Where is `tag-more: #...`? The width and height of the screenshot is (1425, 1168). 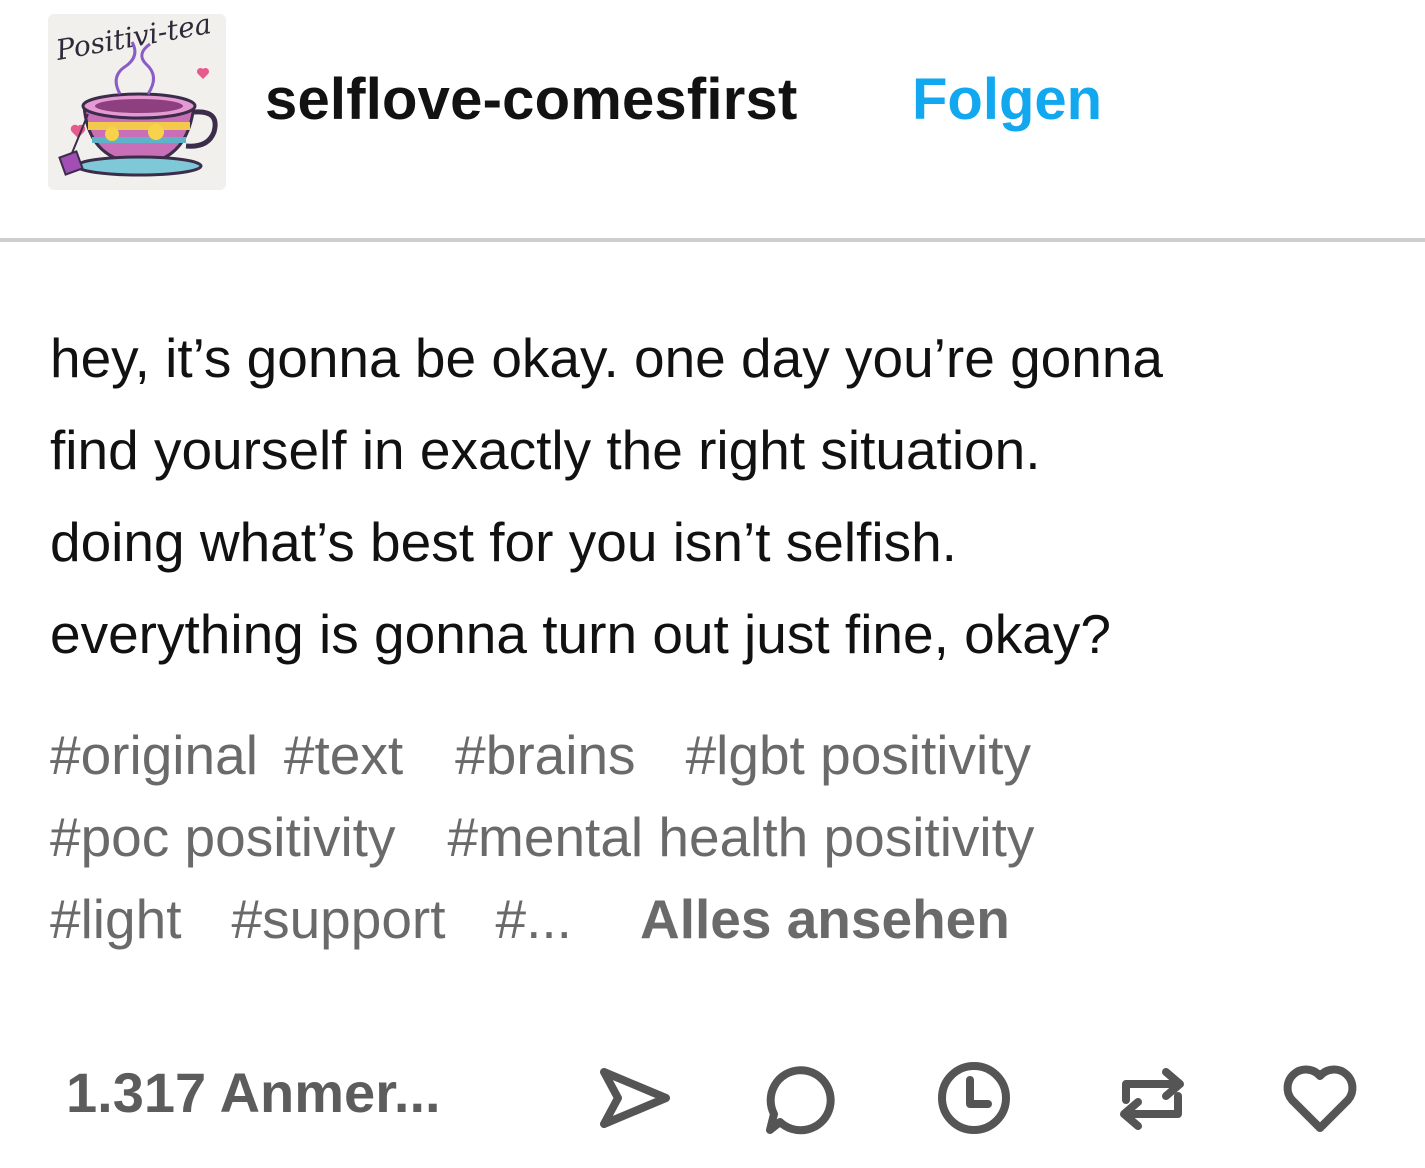 tag-more: #... is located at coordinates (534, 919).